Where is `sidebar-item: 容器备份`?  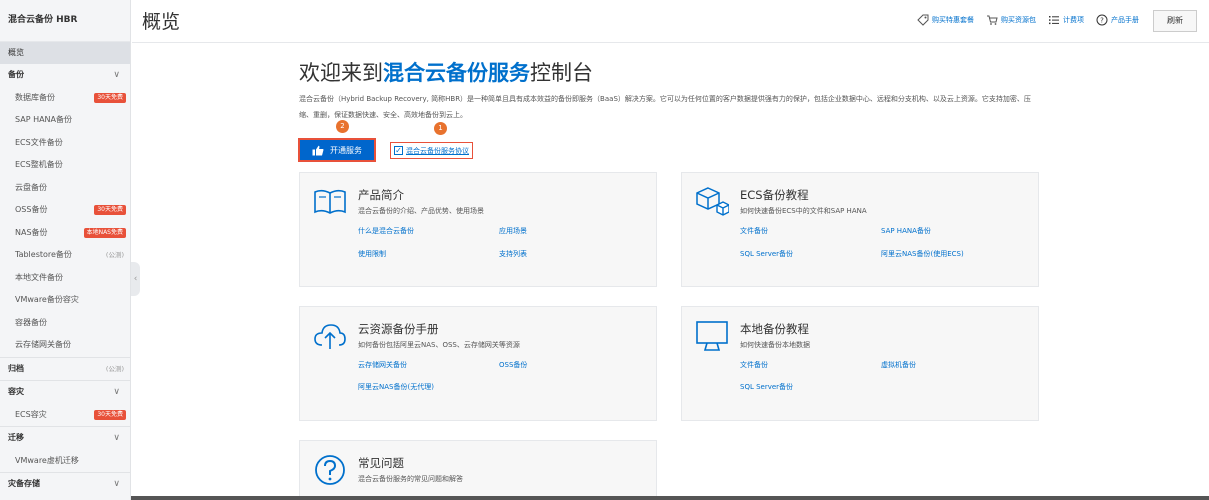
sidebar-item: 容器备份 is located at coordinates (65, 323).